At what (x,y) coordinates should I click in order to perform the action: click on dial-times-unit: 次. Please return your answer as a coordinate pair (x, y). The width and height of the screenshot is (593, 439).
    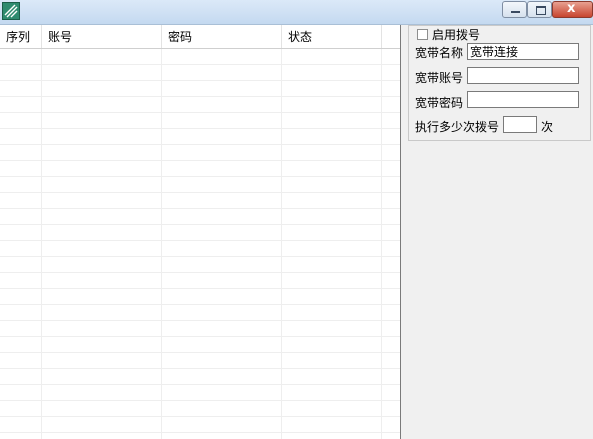
    Looking at the image, I should click on (547, 127).